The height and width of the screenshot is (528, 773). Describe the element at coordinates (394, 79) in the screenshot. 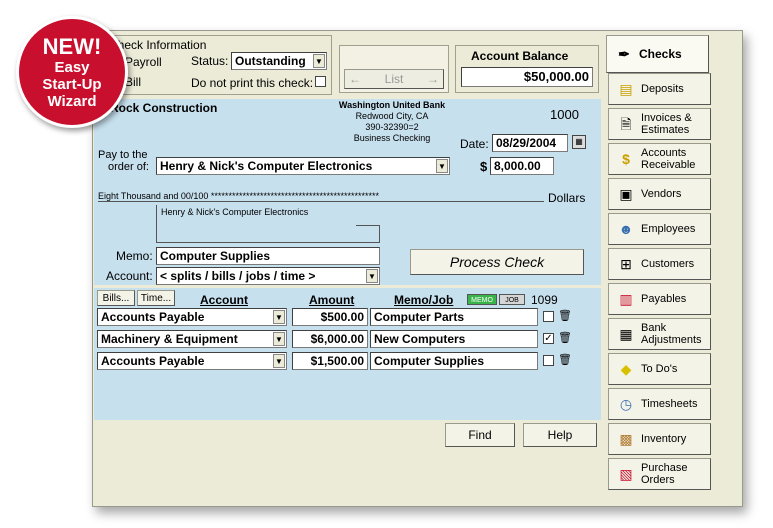

I see `list-button: List` at that location.